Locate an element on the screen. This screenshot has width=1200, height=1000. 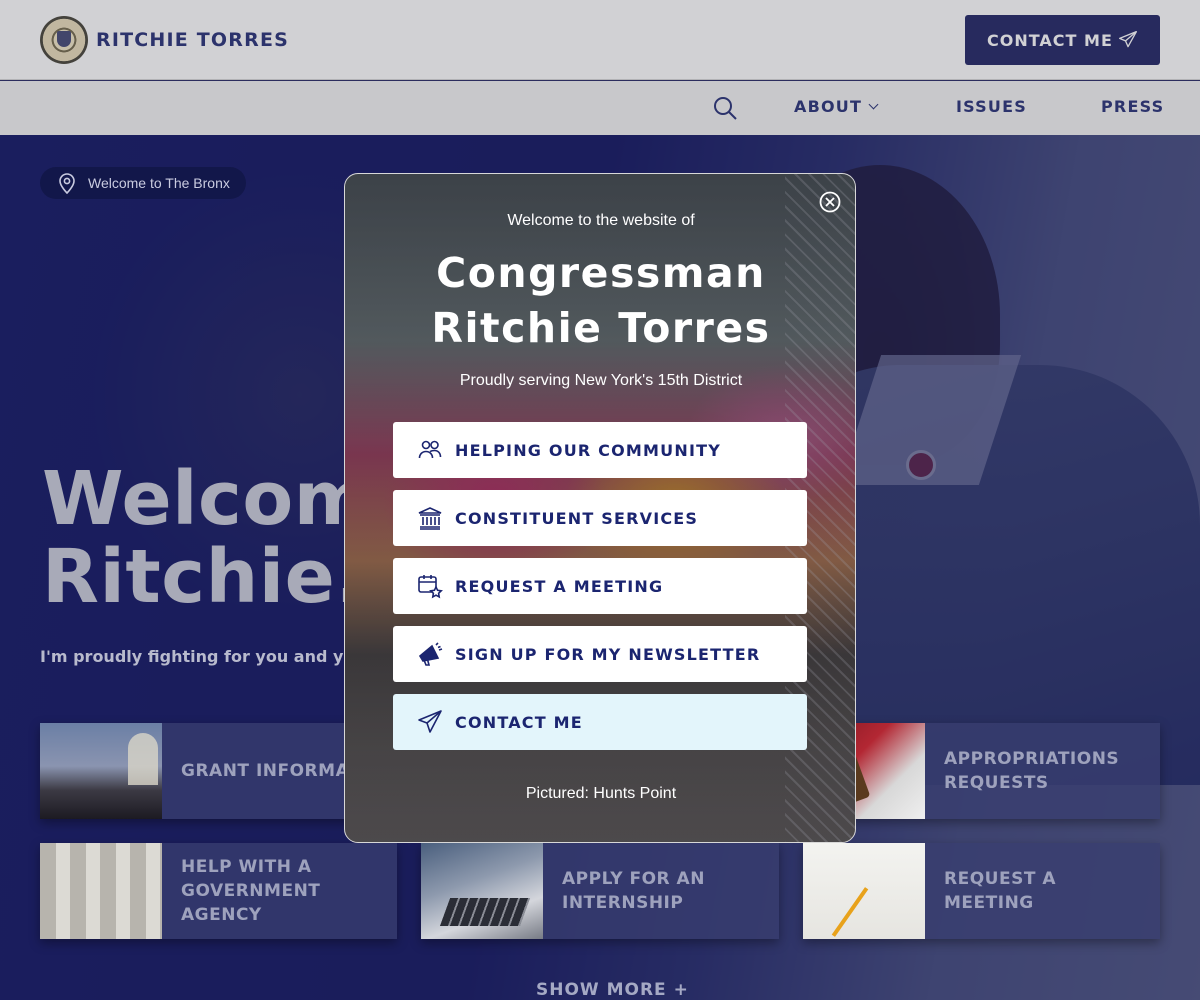
search-icon is located at coordinates (725, 108).